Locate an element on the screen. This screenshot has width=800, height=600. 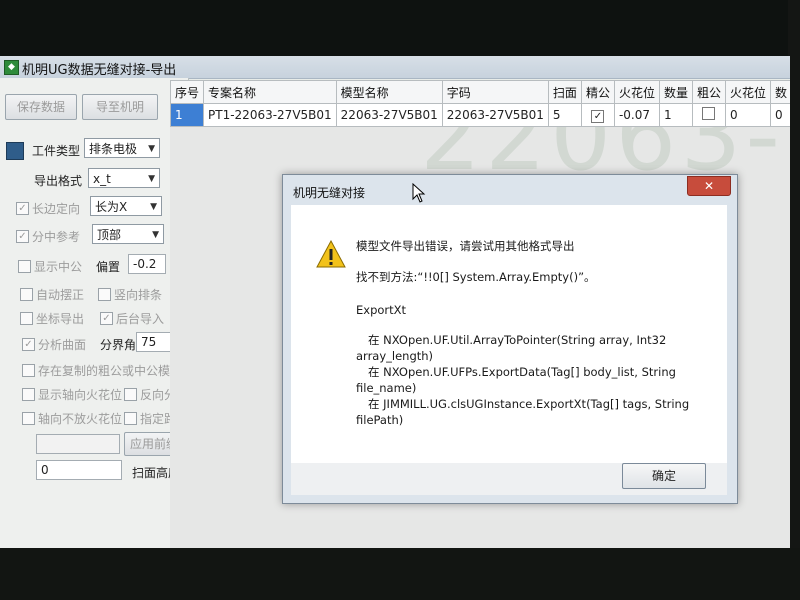
floppy-save-icon is located at coordinates (15, 151).